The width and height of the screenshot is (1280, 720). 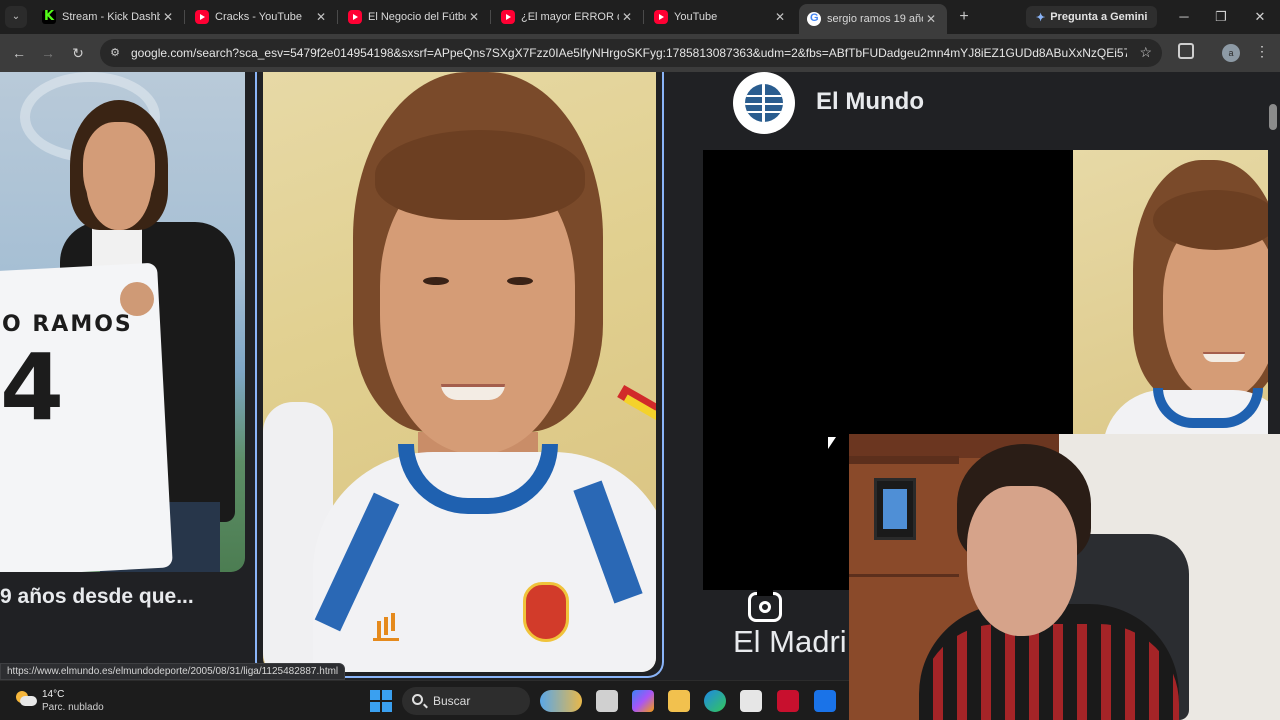 I want to click on image-result-left: O RAMOS 4, so click(x=122, y=322).